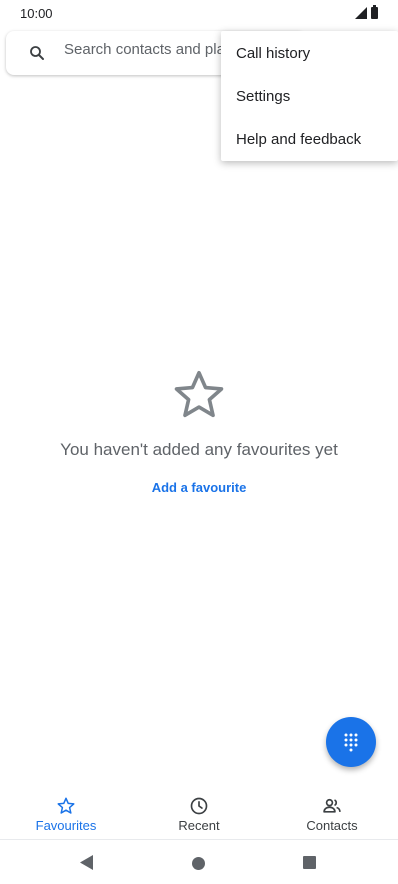 Image resolution: width=398 pixels, height=884 pixels. What do you see at coordinates (199, 394) in the screenshot?
I see `star-outline-icon` at bounding box center [199, 394].